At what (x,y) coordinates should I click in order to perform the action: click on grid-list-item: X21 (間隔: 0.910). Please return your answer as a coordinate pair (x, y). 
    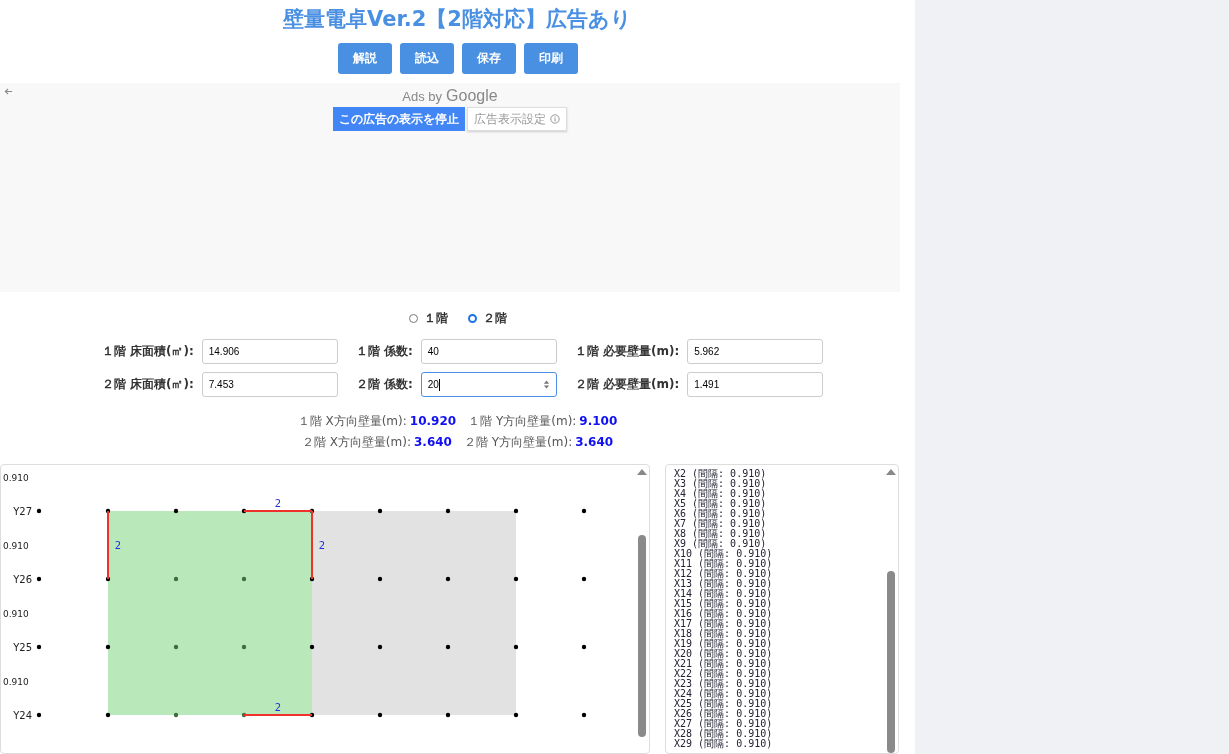
    Looking at the image, I should click on (780, 664).